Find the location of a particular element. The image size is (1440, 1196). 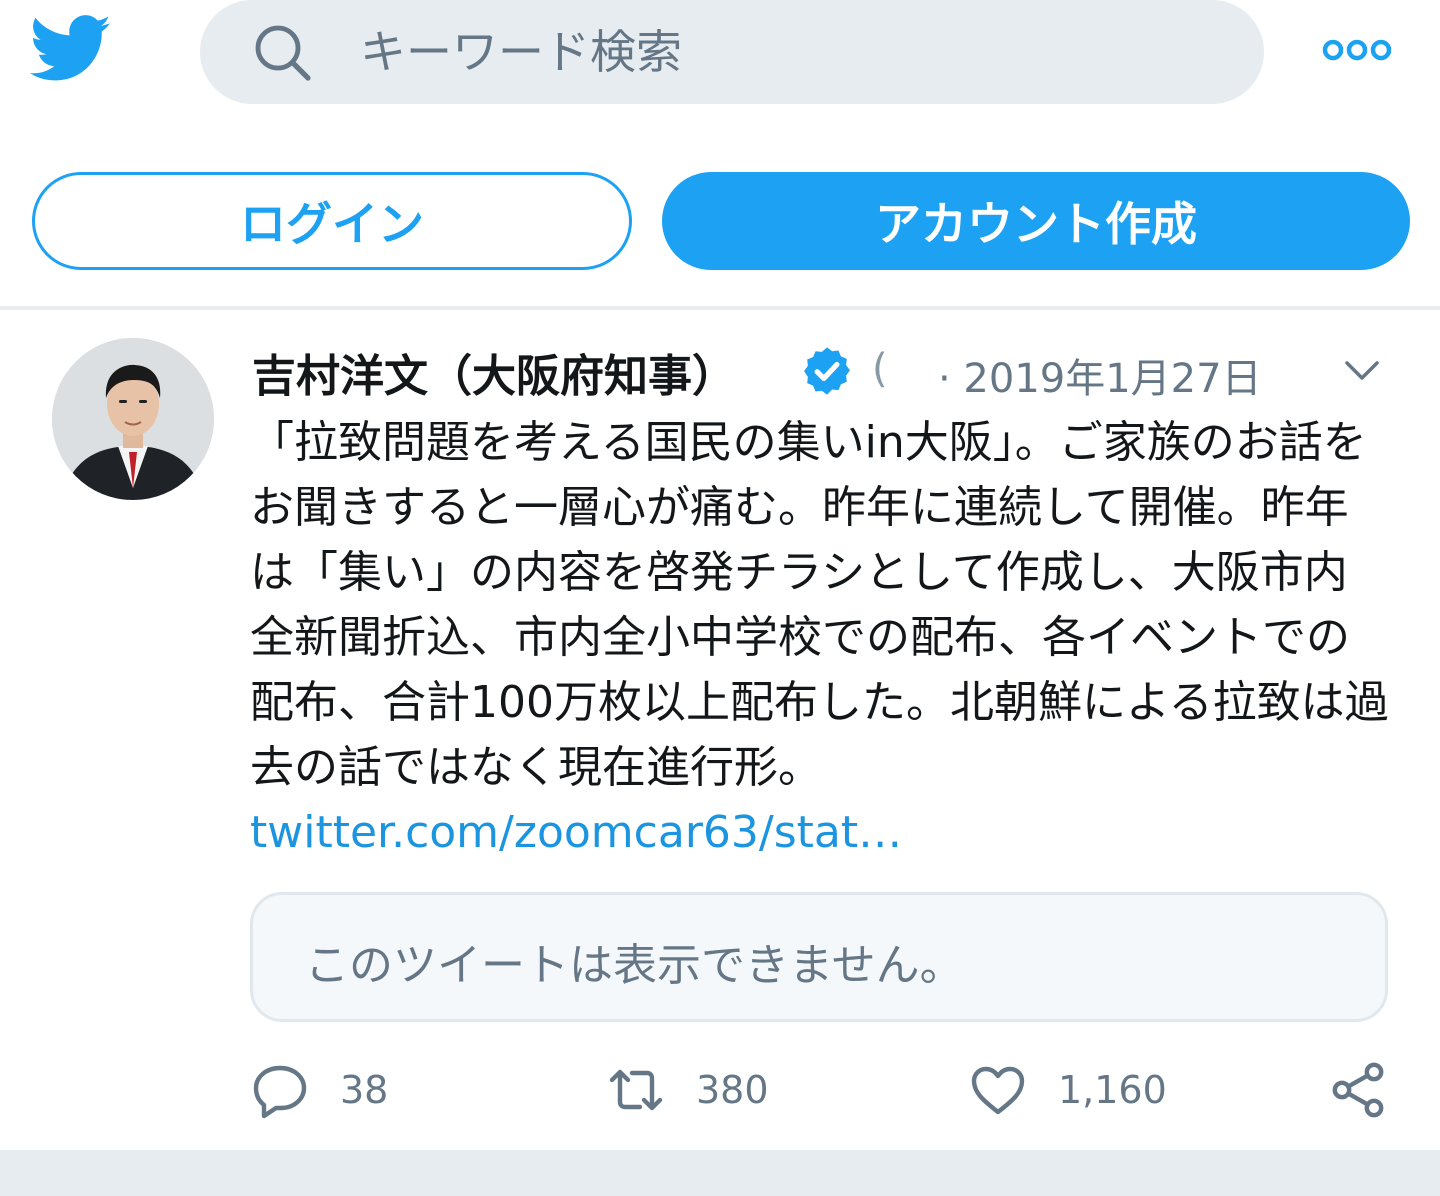

tweet-header: 吉村洋文（大阪府知事） ( · 2019年1月27日 is located at coordinates (833, 370).